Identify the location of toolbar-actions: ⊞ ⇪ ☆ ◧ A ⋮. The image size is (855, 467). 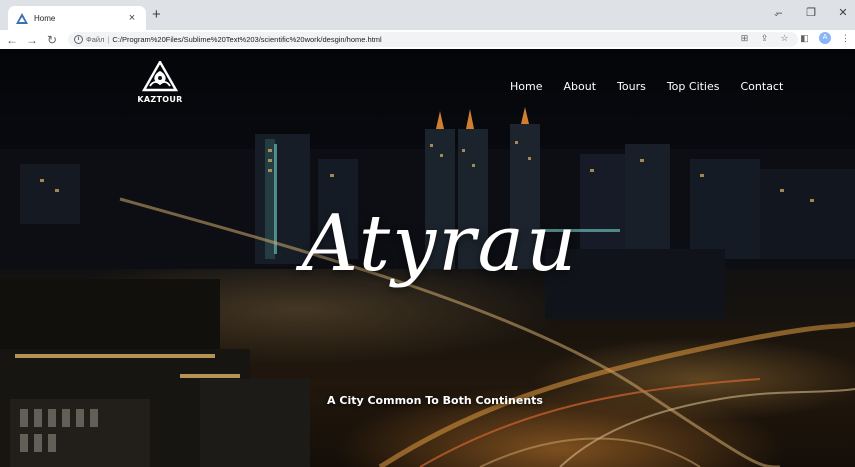
(795, 38).